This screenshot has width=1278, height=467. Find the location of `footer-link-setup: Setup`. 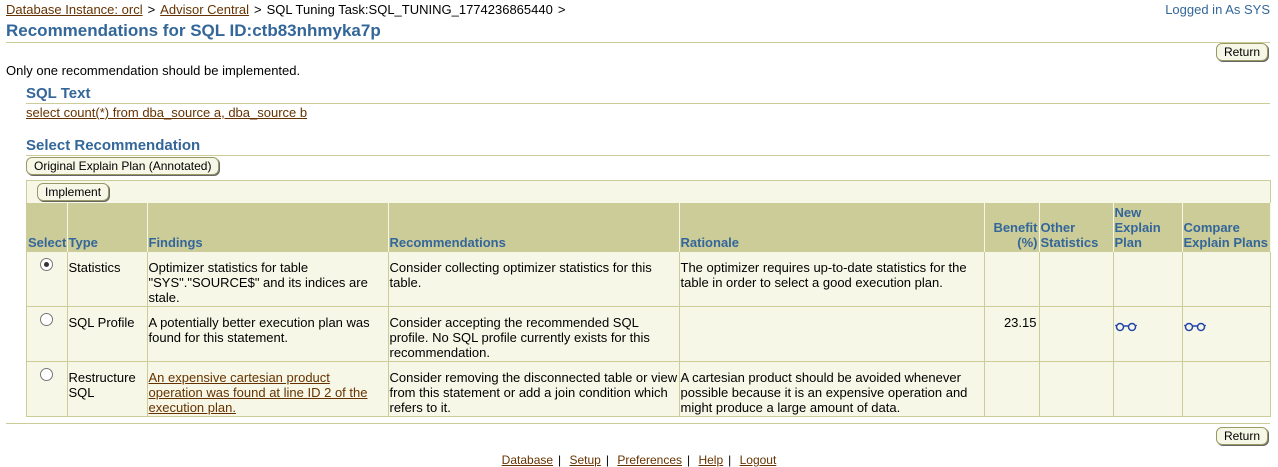

footer-link-setup: Setup is located at coordinates (585, 460).